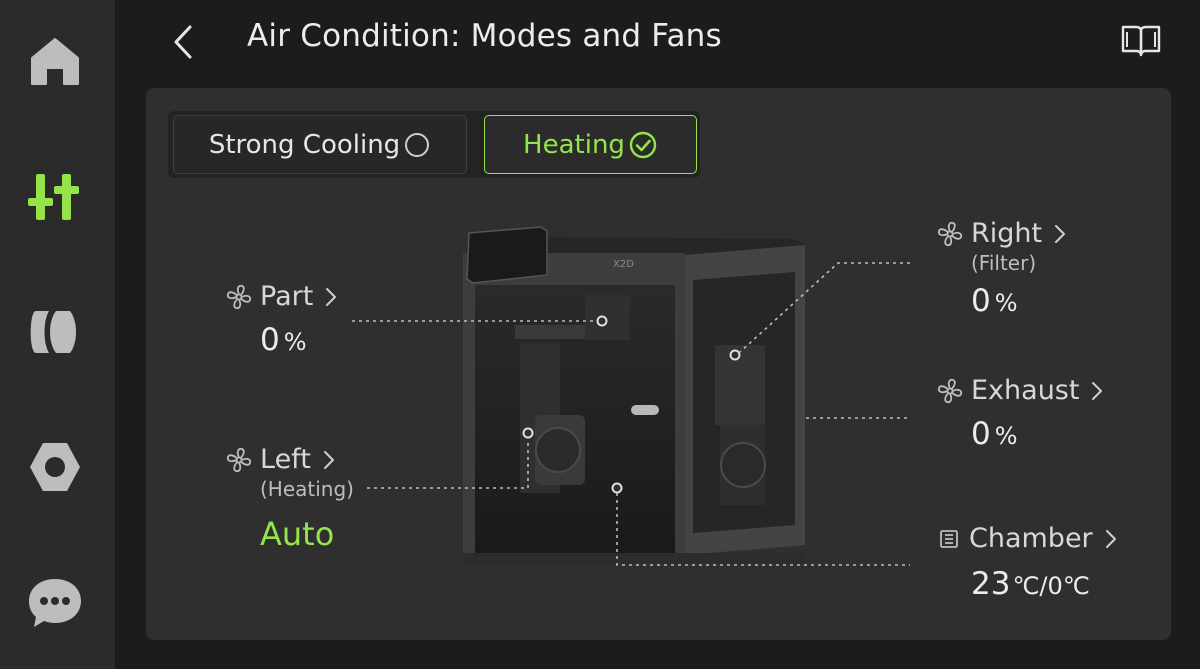  I want to click on filament-spool-icon, so click(53, 332).